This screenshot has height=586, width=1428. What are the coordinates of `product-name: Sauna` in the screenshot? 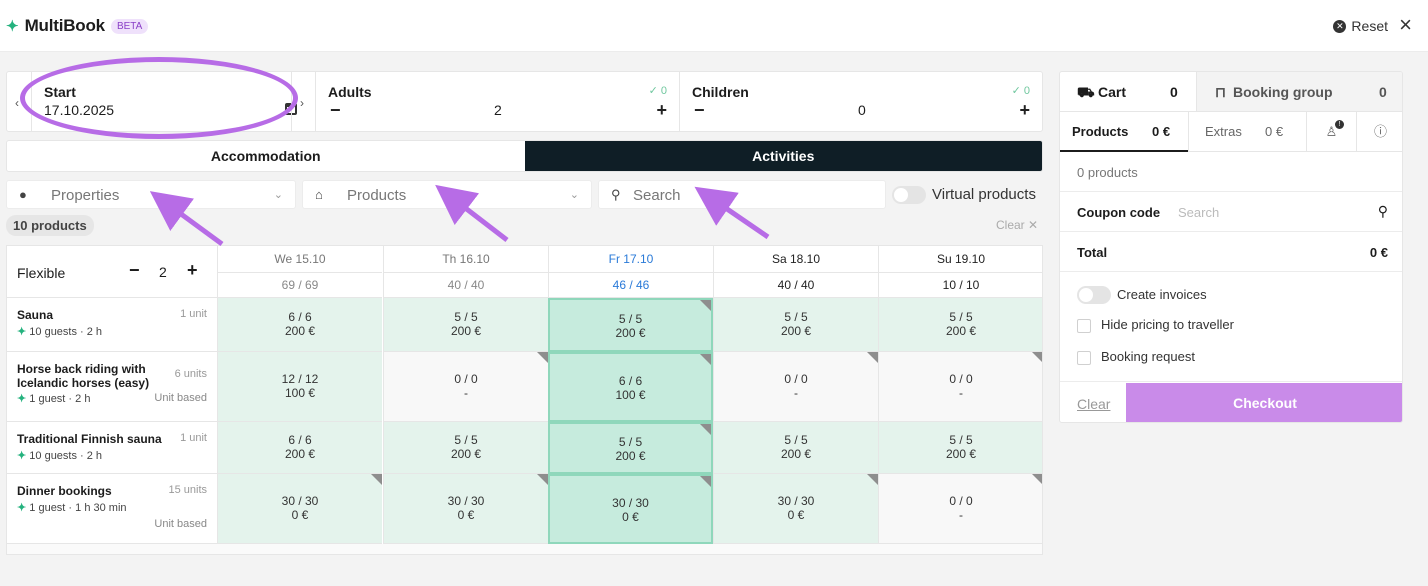 It's located at (35, 315).